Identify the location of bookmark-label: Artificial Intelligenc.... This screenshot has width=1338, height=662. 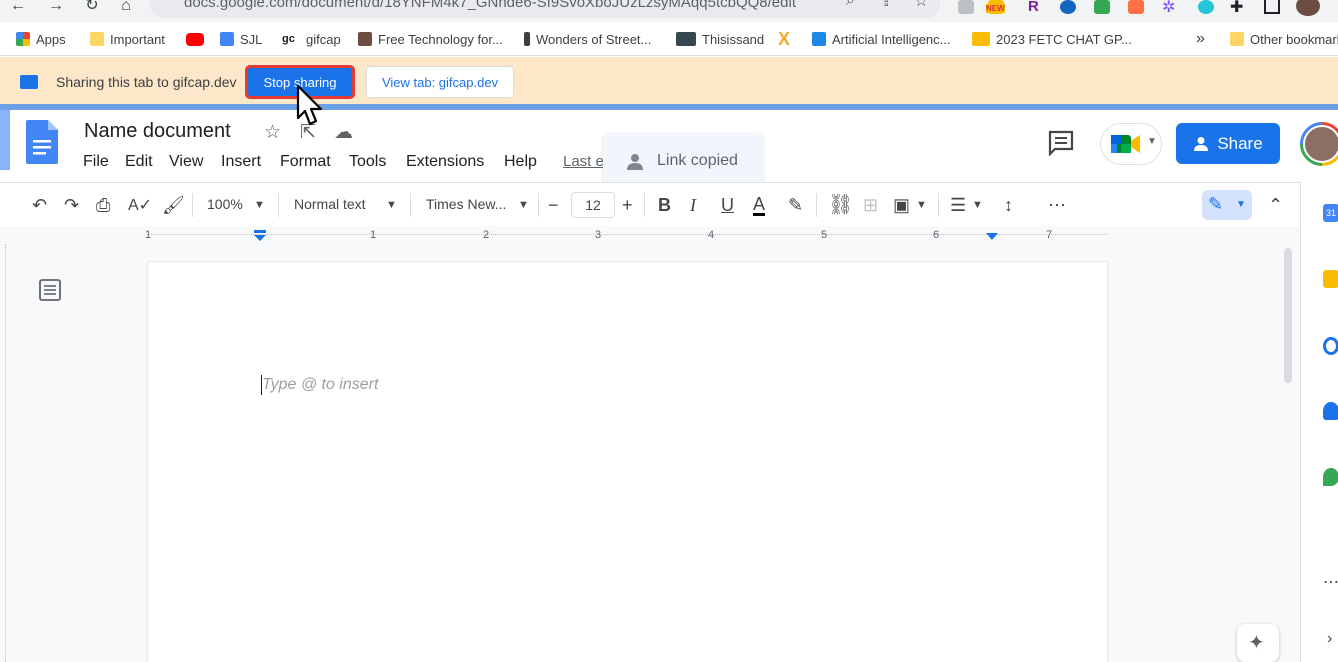
(891, 39).